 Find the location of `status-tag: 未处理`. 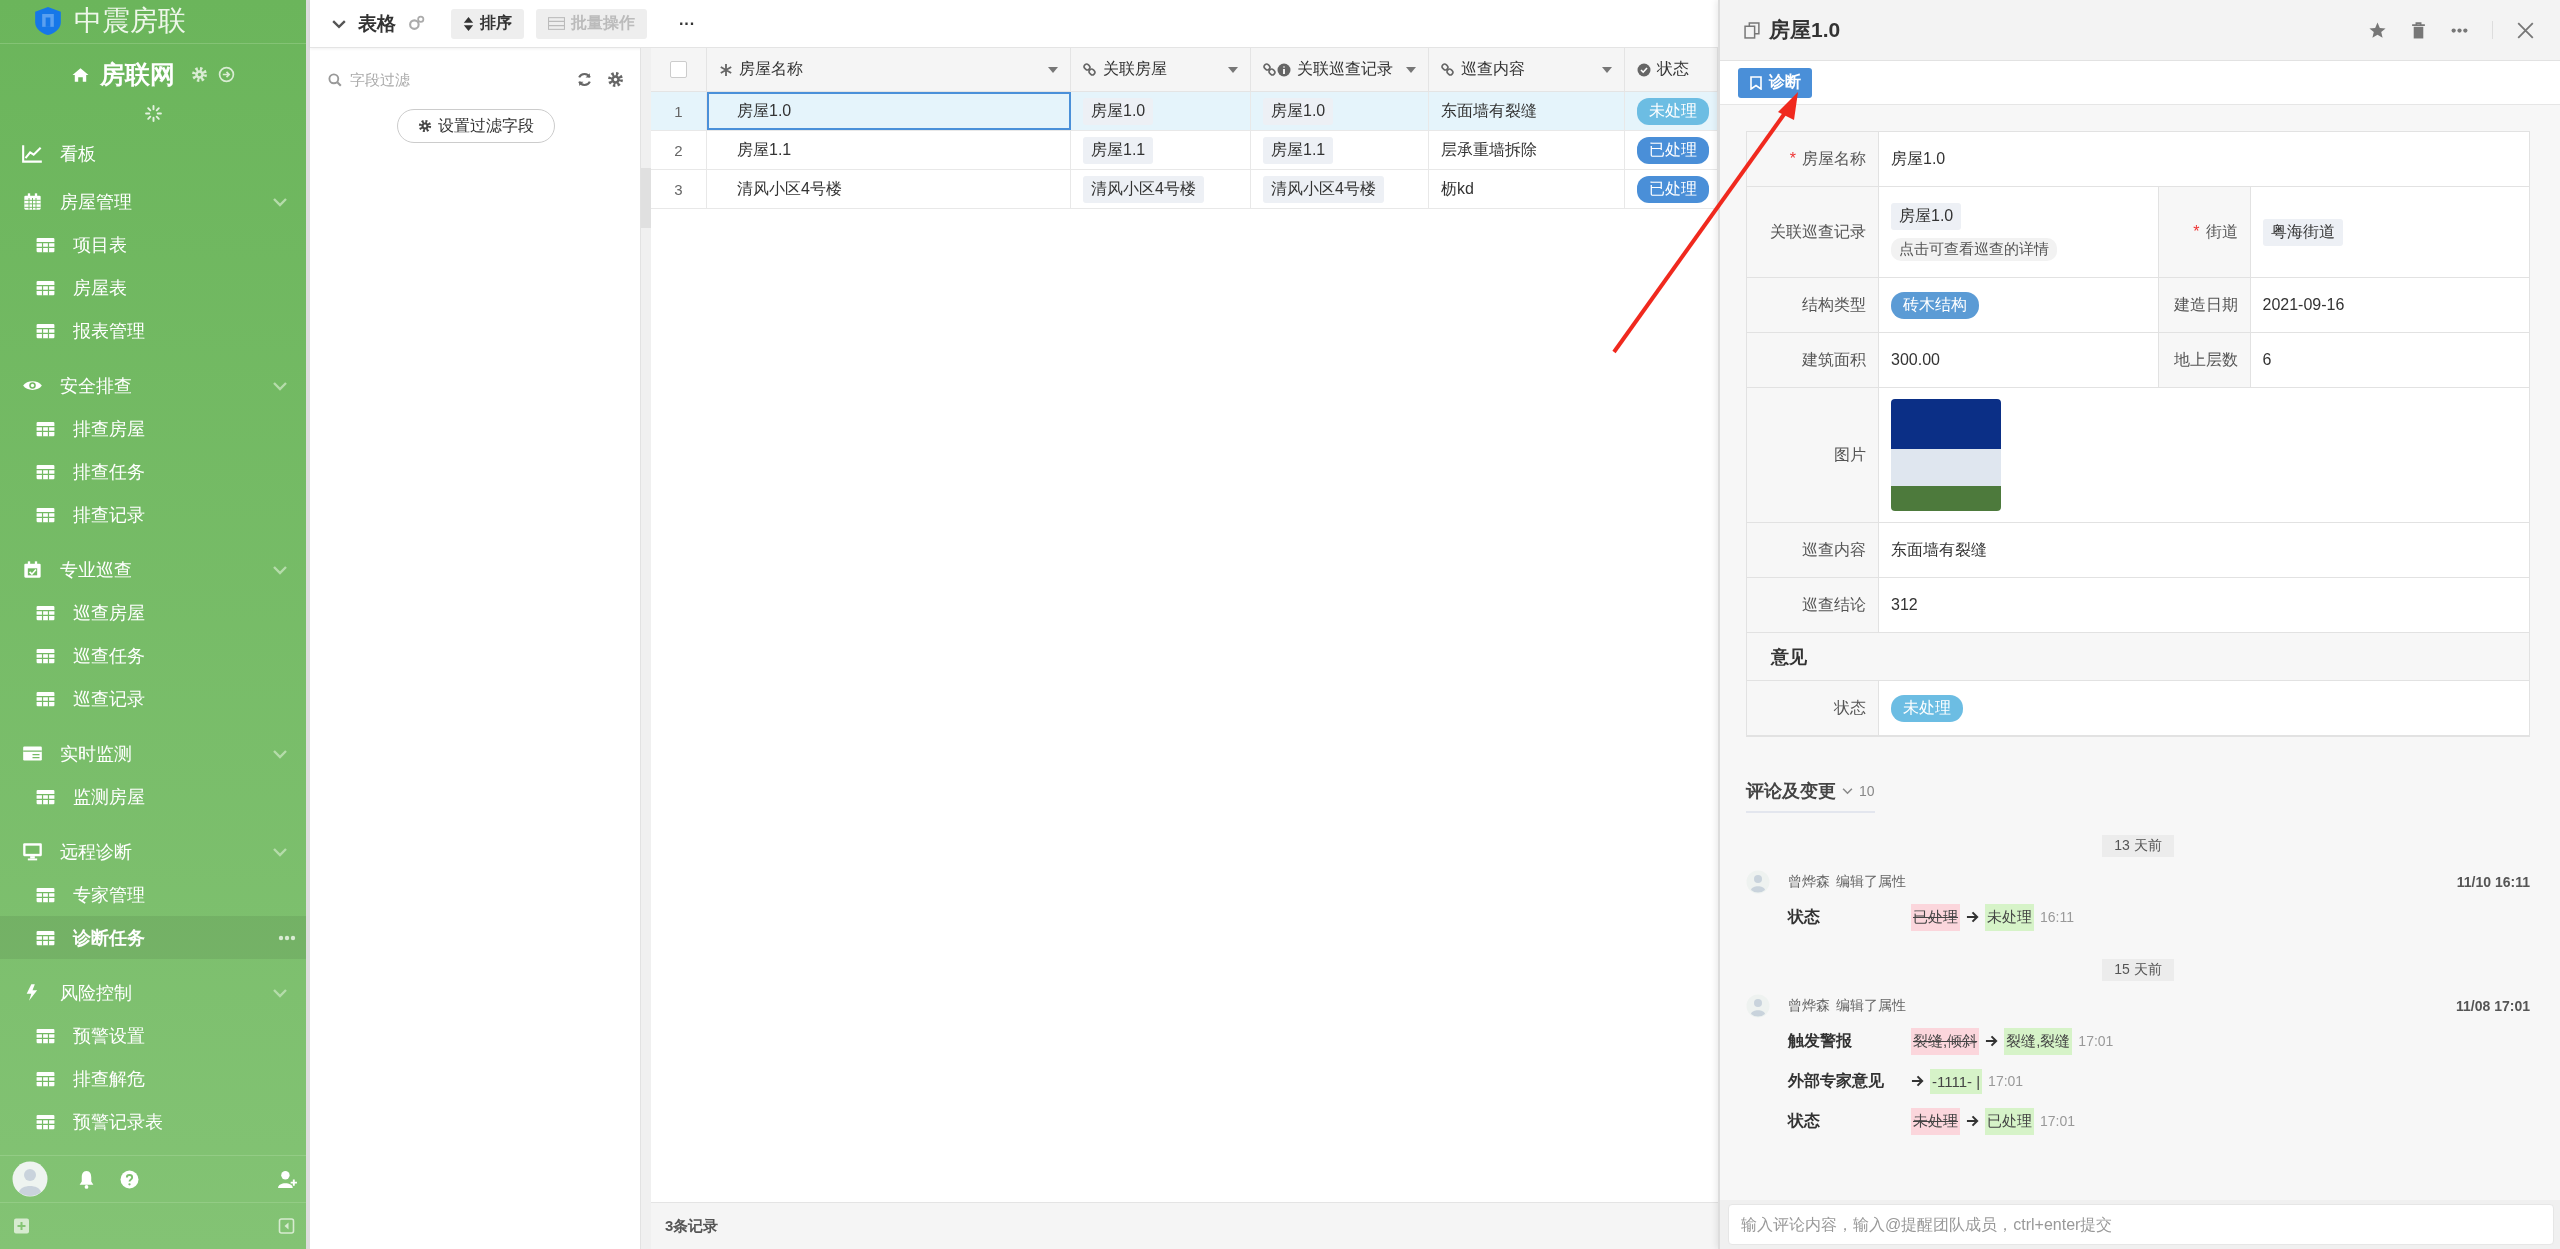

status-tag: 未处理 is located at coordinates (1673, 111).